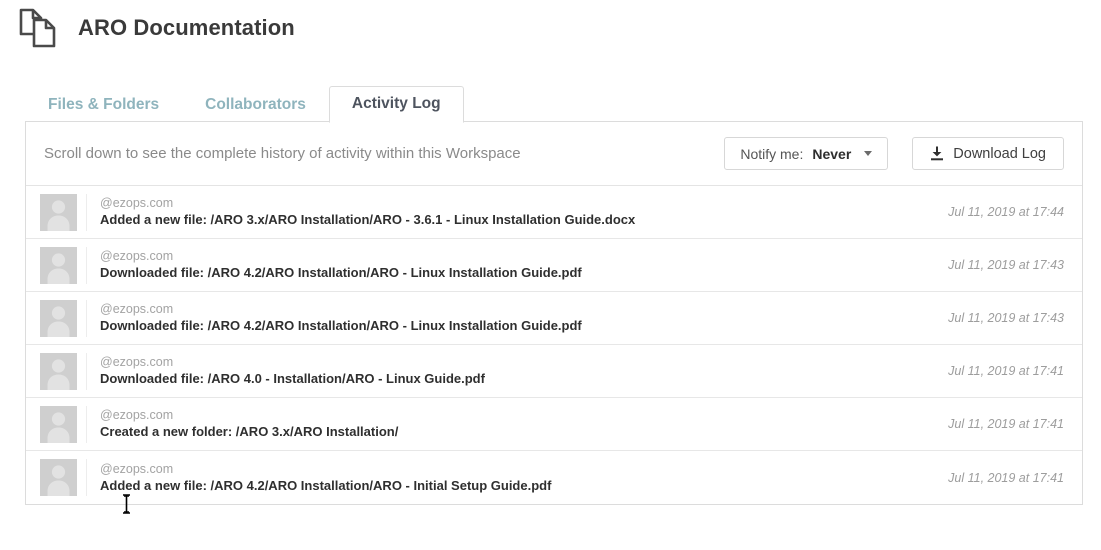 The height and width of the screenshot is (550, 1101). I want to click on download-icon, so click(937, 153).